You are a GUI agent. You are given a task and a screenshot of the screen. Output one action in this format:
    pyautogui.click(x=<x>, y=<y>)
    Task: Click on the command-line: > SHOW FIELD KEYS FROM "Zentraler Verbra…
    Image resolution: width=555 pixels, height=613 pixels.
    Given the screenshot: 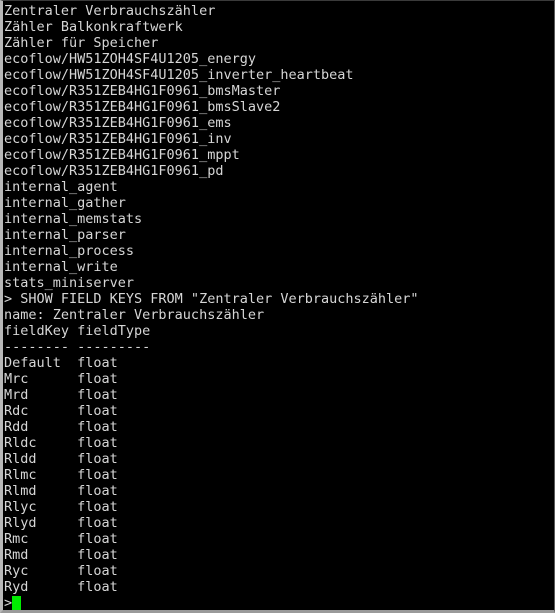 What is the action you would take?
    pyautogui.click(x=211, y=299)
    